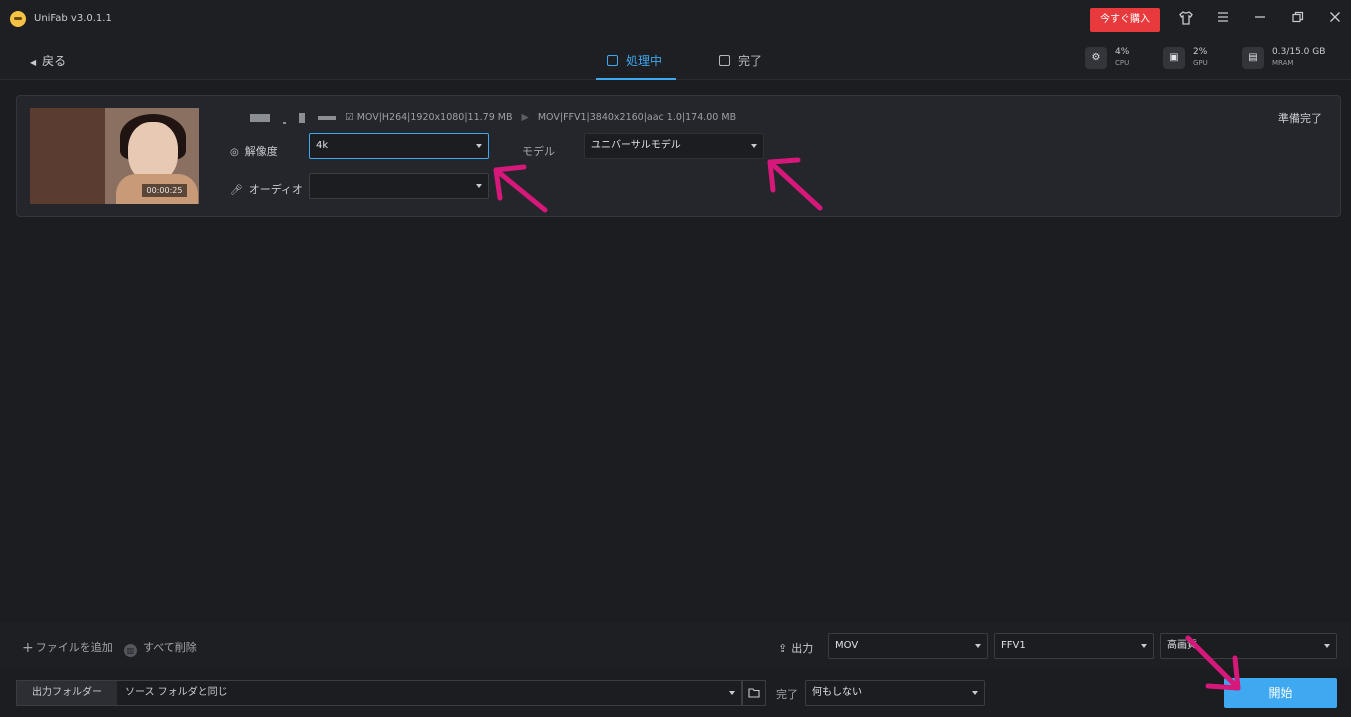 Image resolution: width=1351 pixels, height=717 pixels. What do you see at coordinates (429, 693) in the screenshot?
I see `output-folder-select: ソース フォルダと同じ` at bounding box center [429, 693].